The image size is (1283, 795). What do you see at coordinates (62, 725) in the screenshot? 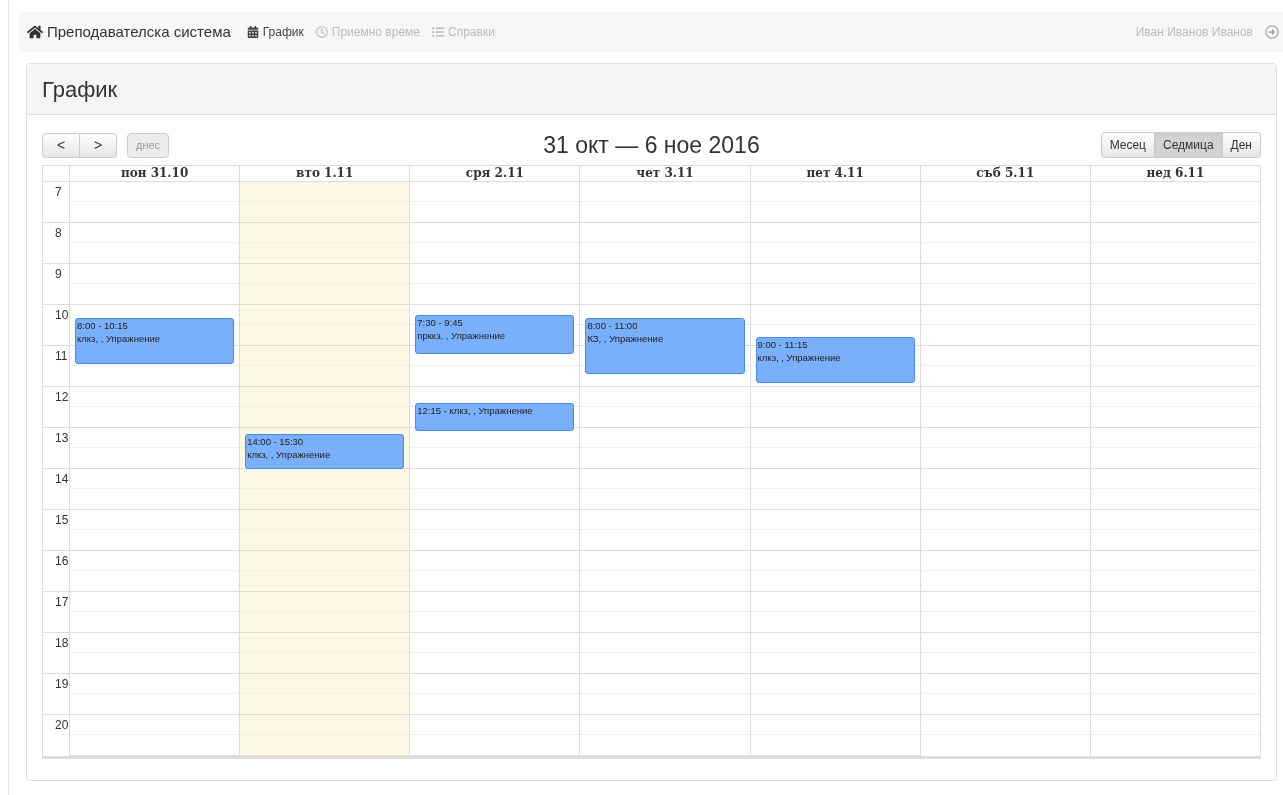
I see `hour-label: 20` at bounding box center [62, 725].